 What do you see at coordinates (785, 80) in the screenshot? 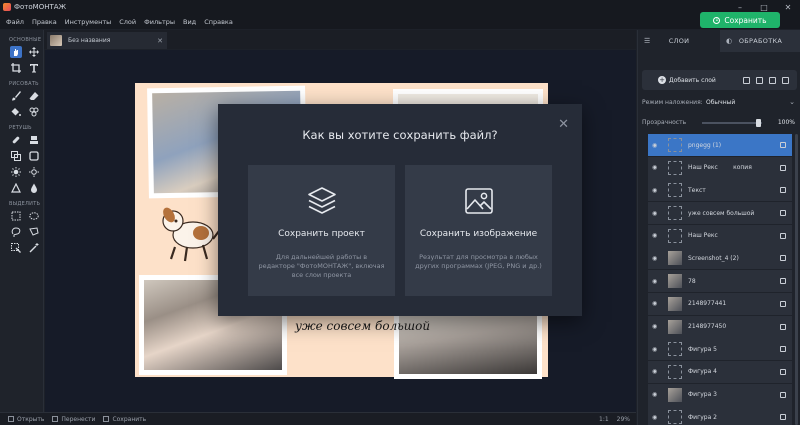
I see `trash-icon` at bounding box center [785, 80].